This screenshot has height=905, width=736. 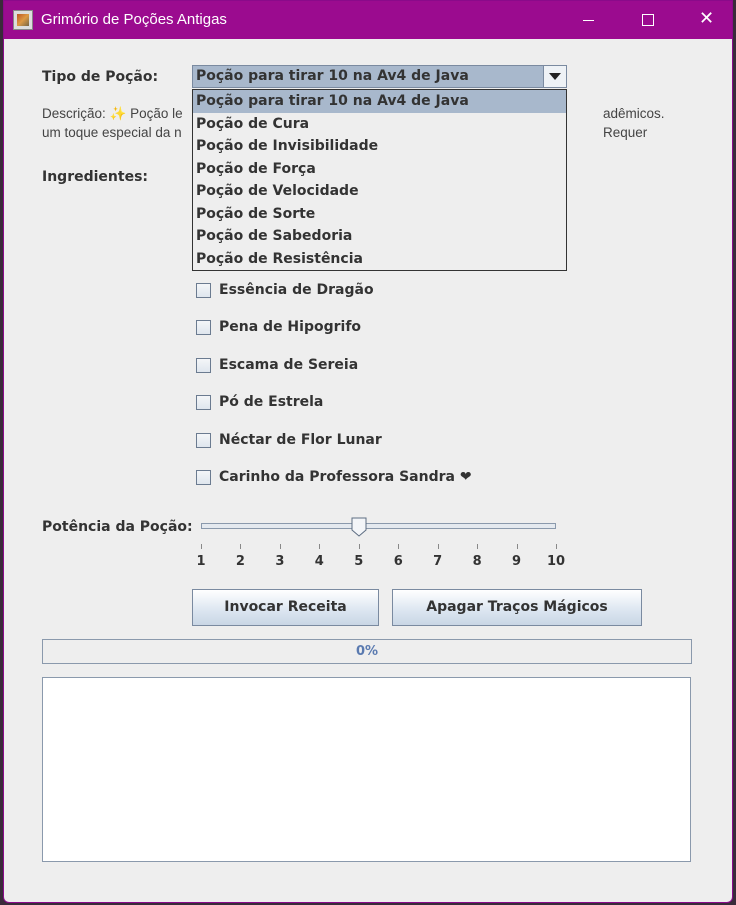 I want to click on slider-tick-label: 7, so click(x=438, y=561).